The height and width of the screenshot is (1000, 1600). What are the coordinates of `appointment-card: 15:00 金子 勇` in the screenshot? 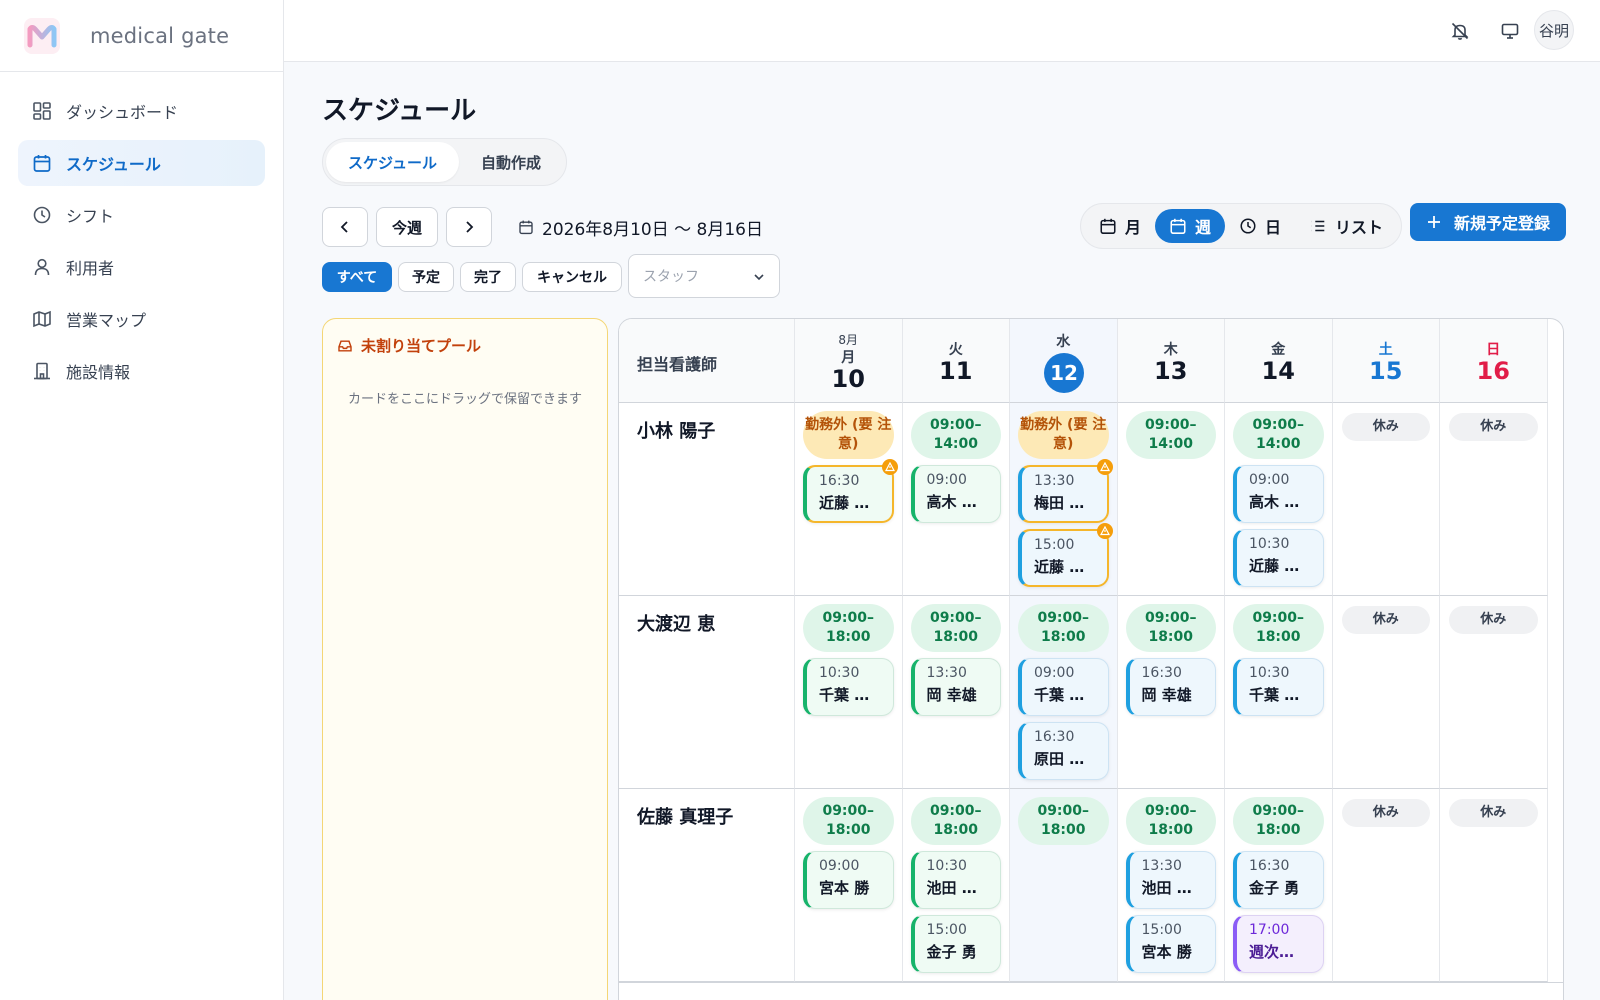 It's located at (955, 944).